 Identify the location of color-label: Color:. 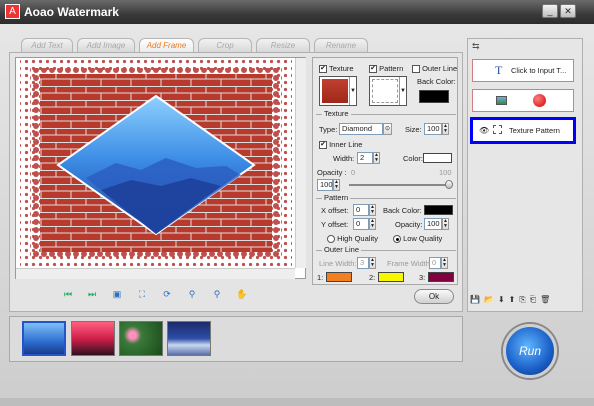
(413, 158).